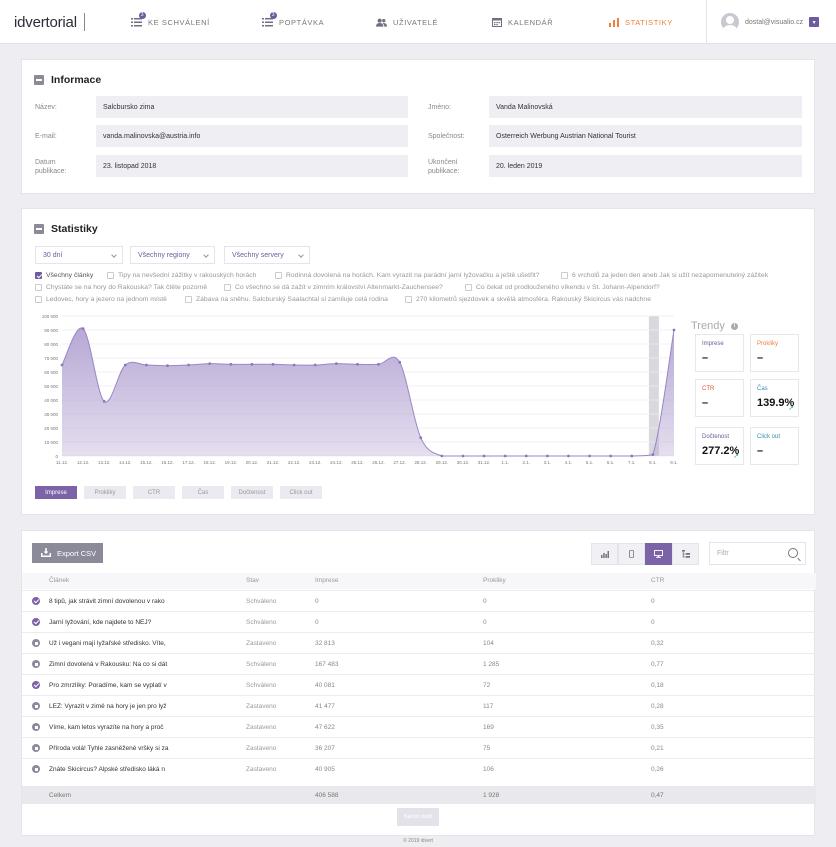 The height and width of the screenshot is (847, 836). I want to click on column-header-ctr: CTR, so click(657, 580).